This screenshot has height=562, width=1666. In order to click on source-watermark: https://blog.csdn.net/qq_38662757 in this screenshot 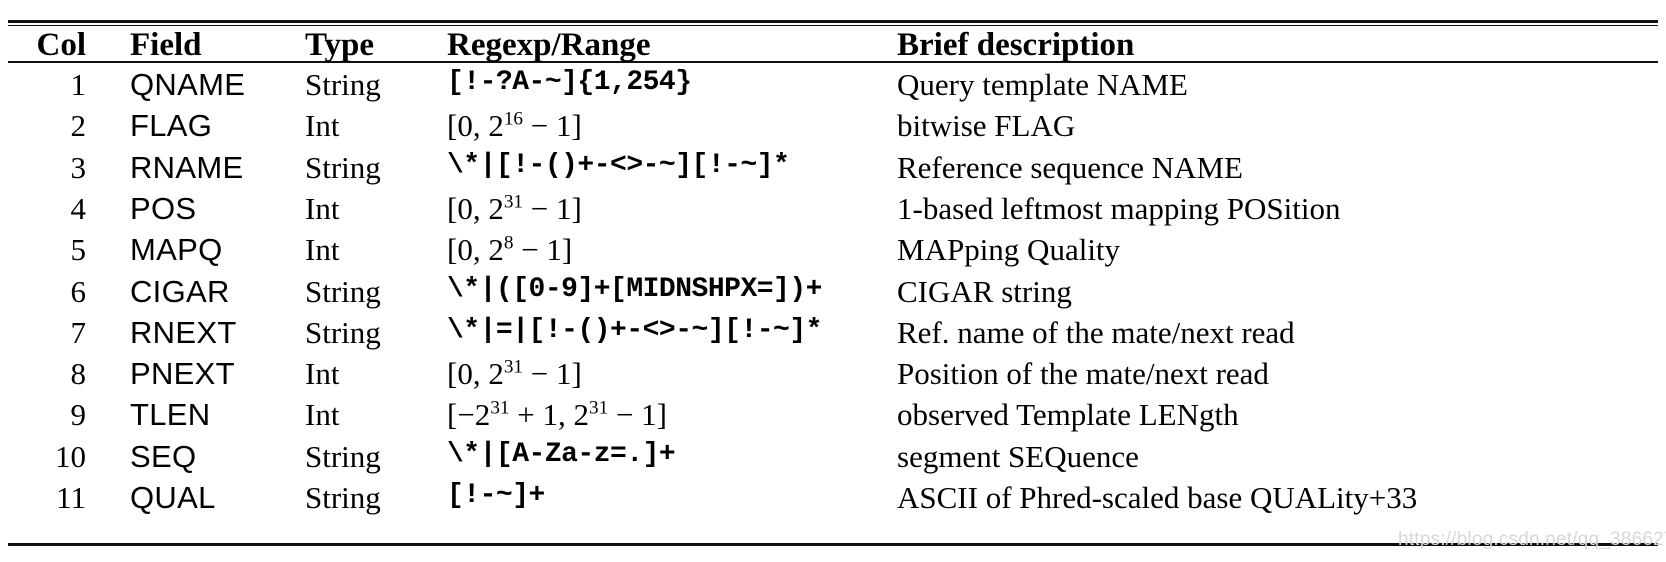, I will do `click(1532, 539)`.